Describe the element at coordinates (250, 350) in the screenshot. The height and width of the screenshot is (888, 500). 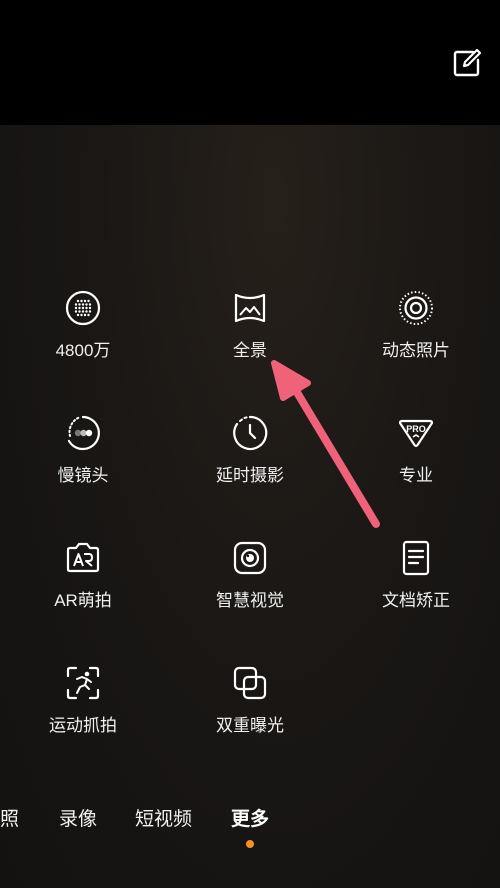
I see `mode-label: 全景` at that location.